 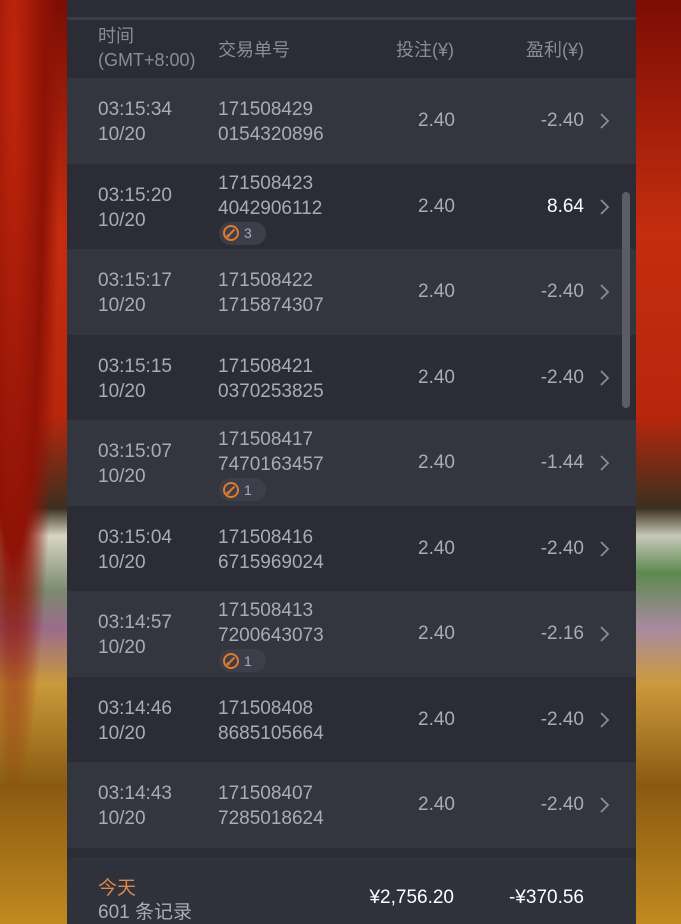 What do you see at coordinates (271, 562) in the screenshot?
I see `row-order-part2: 6715969024` at bounding box center [271, 562].